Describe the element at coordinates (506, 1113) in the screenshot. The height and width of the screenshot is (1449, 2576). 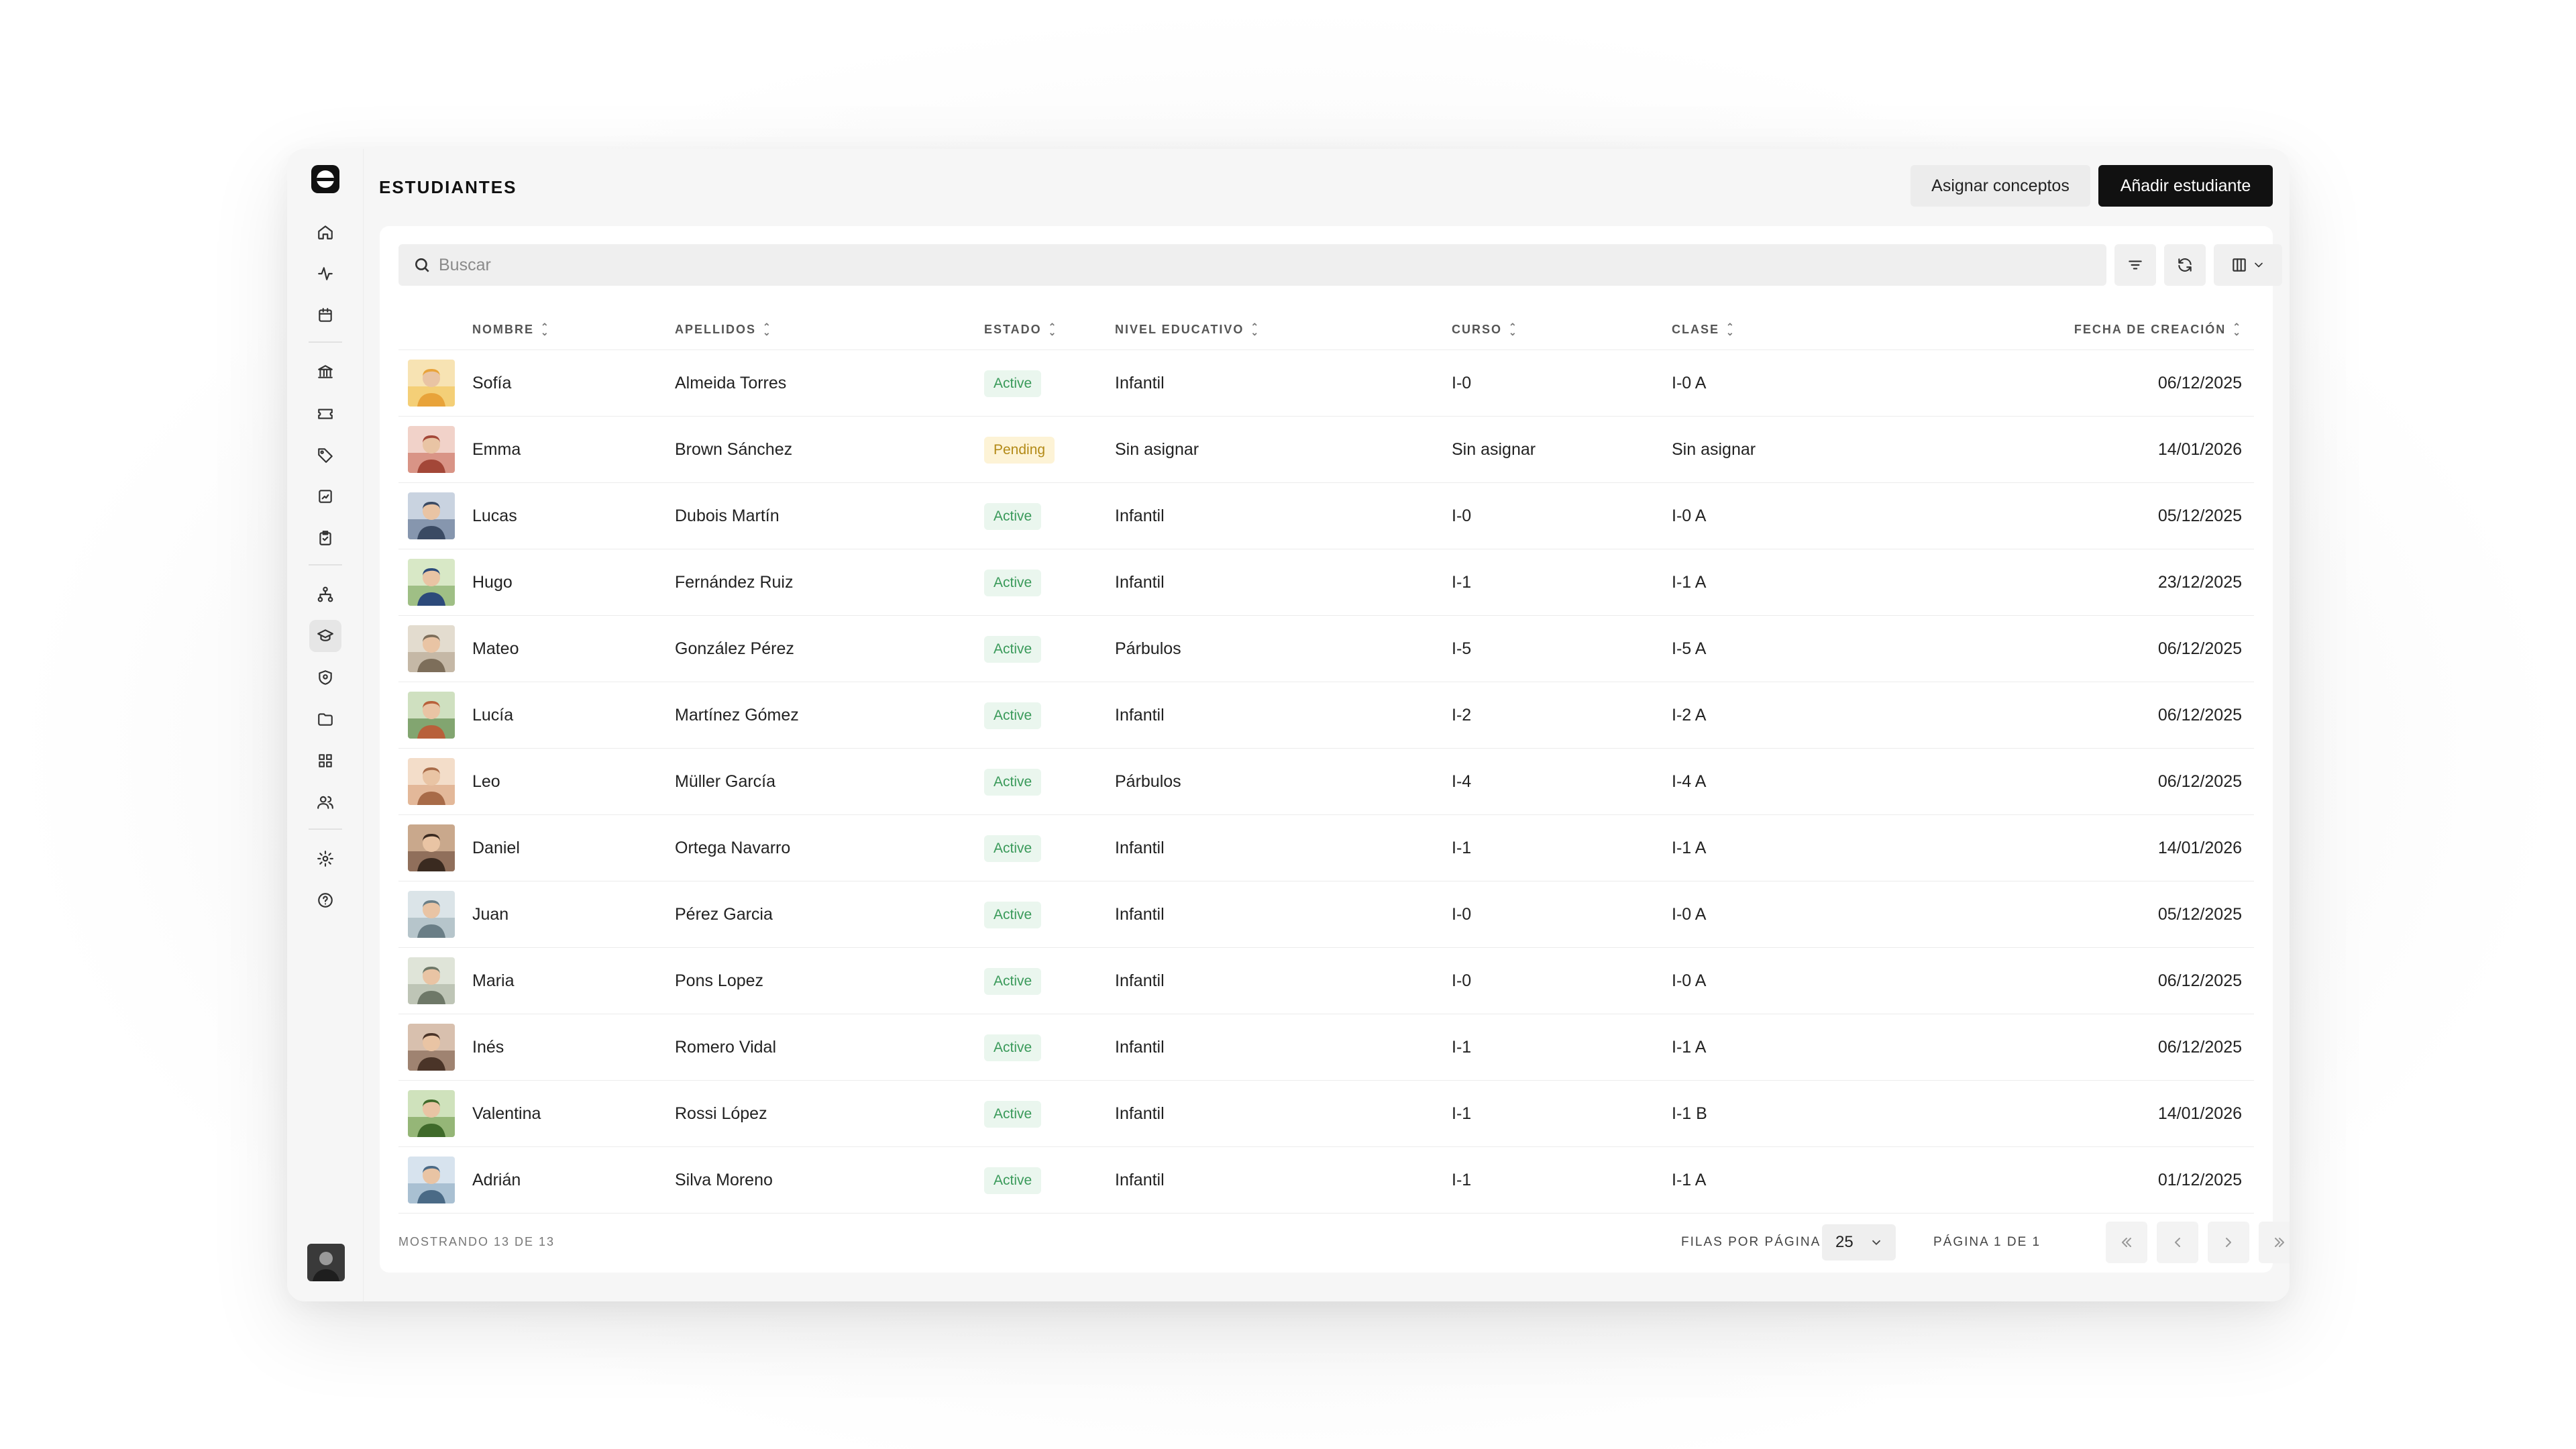
I see `cell-nombre: Valentina` at that location.